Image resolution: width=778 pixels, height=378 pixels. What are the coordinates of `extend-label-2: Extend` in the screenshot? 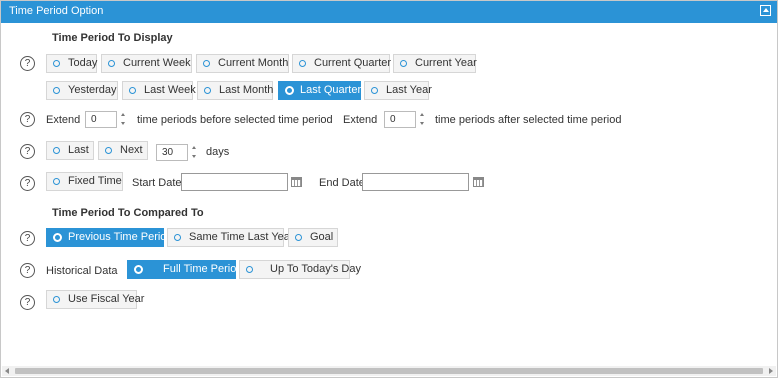 It's located at (360, 120).